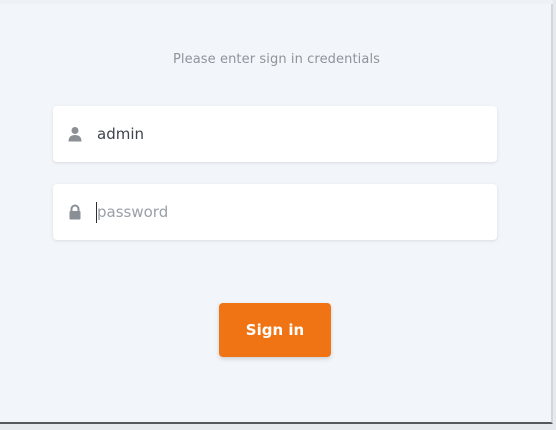  Describe the element at coordinates (290, 134) in the screenshot. I see `username-input` at that location.